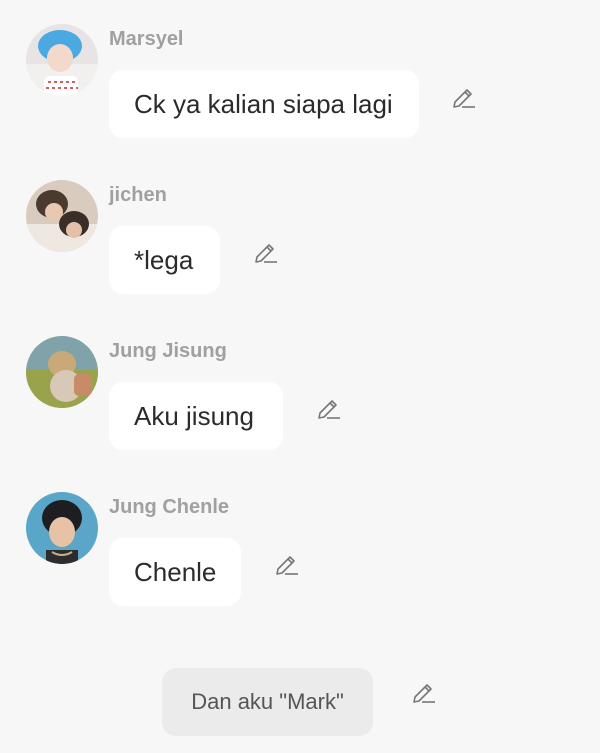  What do you see at coordinates (169, 507) in the screenshot?
I see `sender-name: Jung Chenle` at bounding box center [169, 507].